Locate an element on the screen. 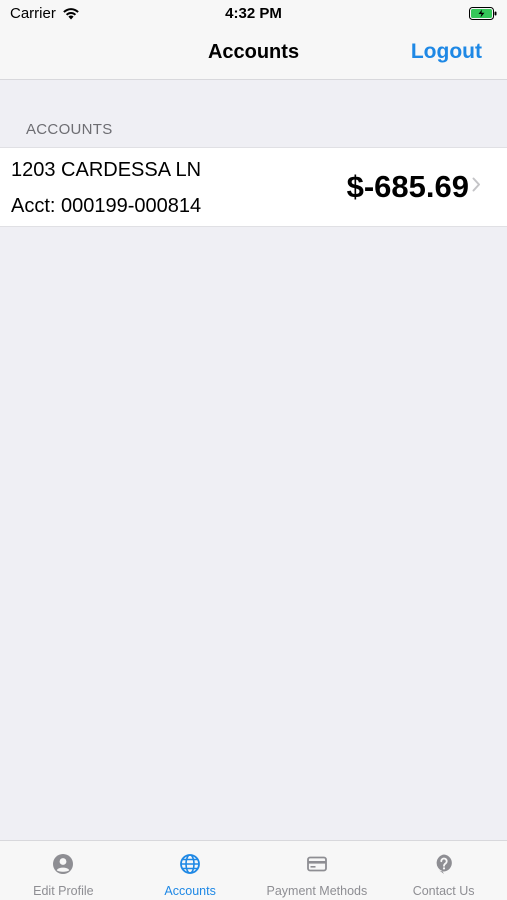 The width and height of the screenshot is (507, 900). tab-label: Accounts is located at coordinates (190, 891).